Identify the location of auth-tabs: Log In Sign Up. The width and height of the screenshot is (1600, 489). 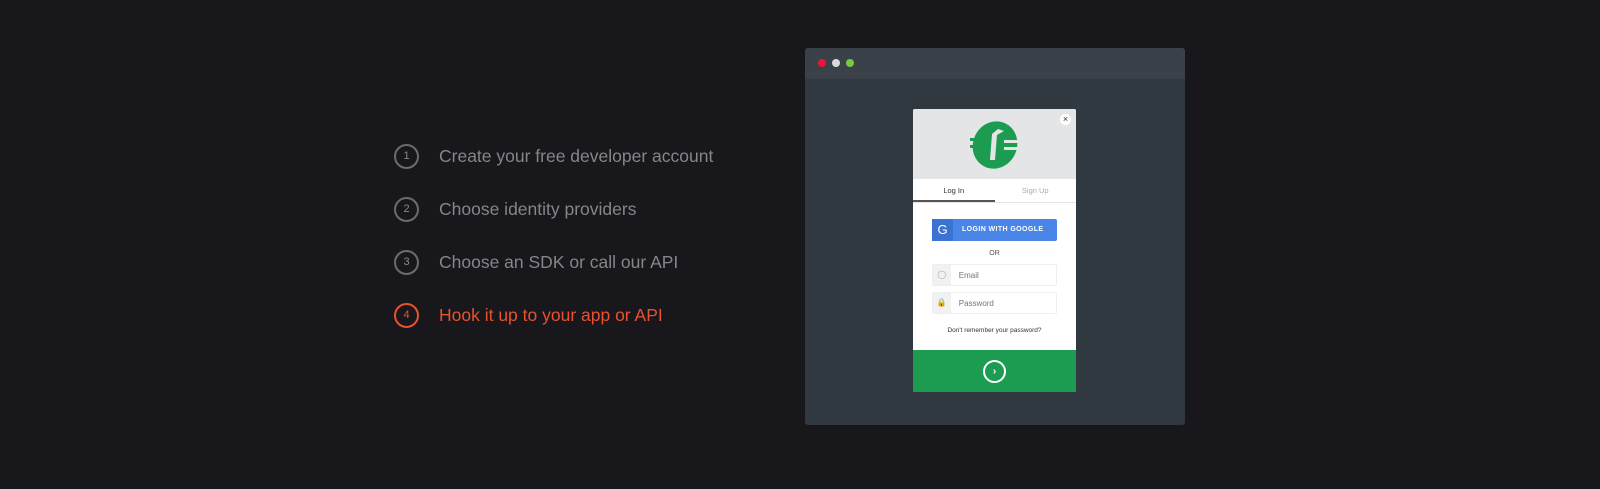
(994, 191).